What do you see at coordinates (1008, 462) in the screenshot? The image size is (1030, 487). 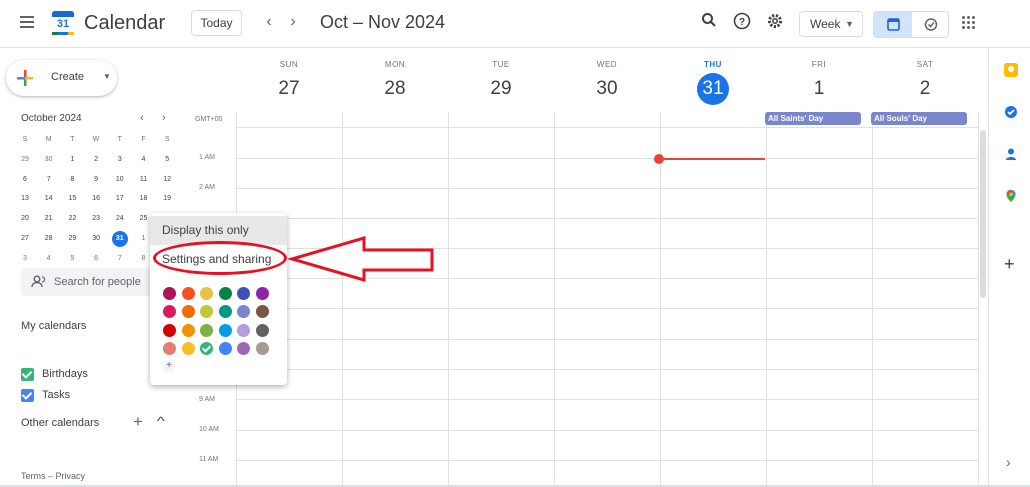 I see `expand-panel-icon: ›` at bounding box center [1008, 462].